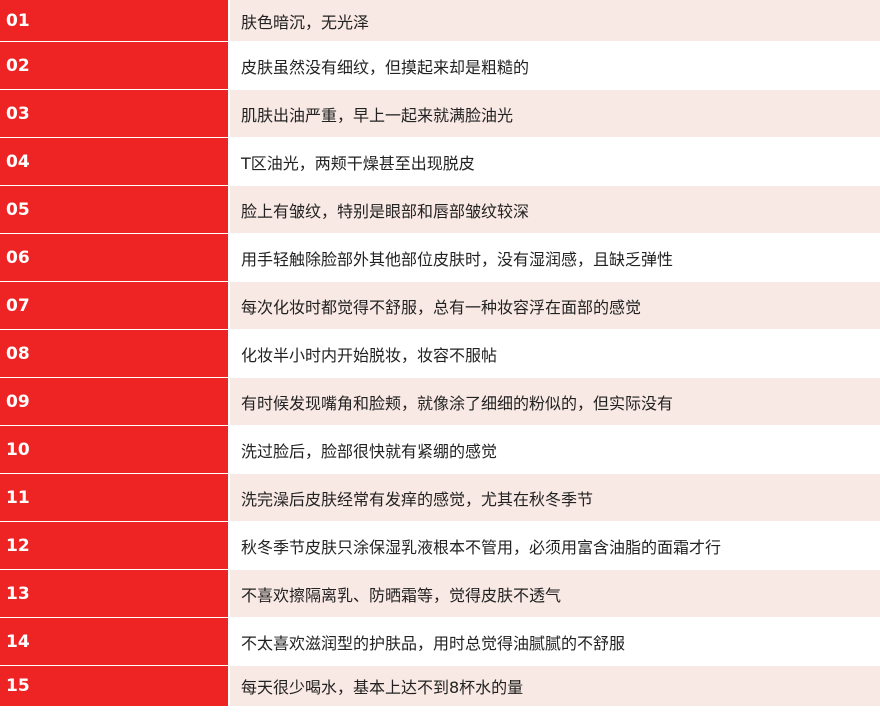 Image resolution: width=880 pixels, height=714 pixels. Describe the element at coordinates (114, 20) in the screenshot. I see `row-number: 01` at that location.